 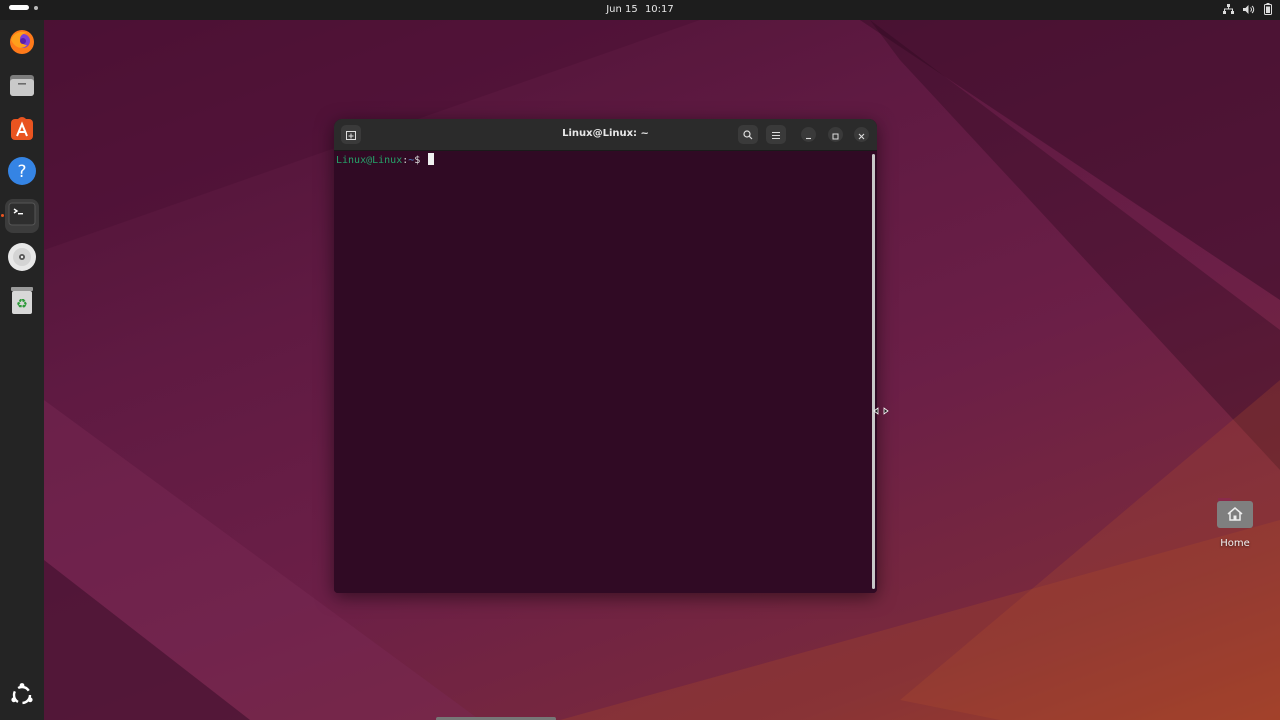 What do you see at coordinates (431, 159) in the screenshot?
I see `text-cursor` at bounding box center [431, 159].